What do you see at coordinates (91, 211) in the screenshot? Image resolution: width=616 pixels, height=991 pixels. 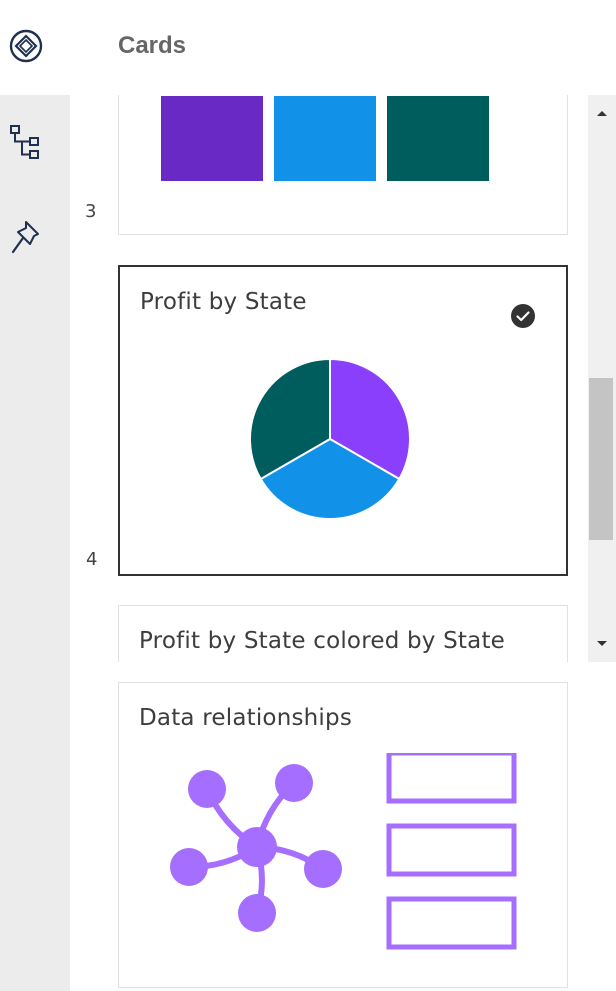 I see `card-number: 3` at bounding box center [91, 211].